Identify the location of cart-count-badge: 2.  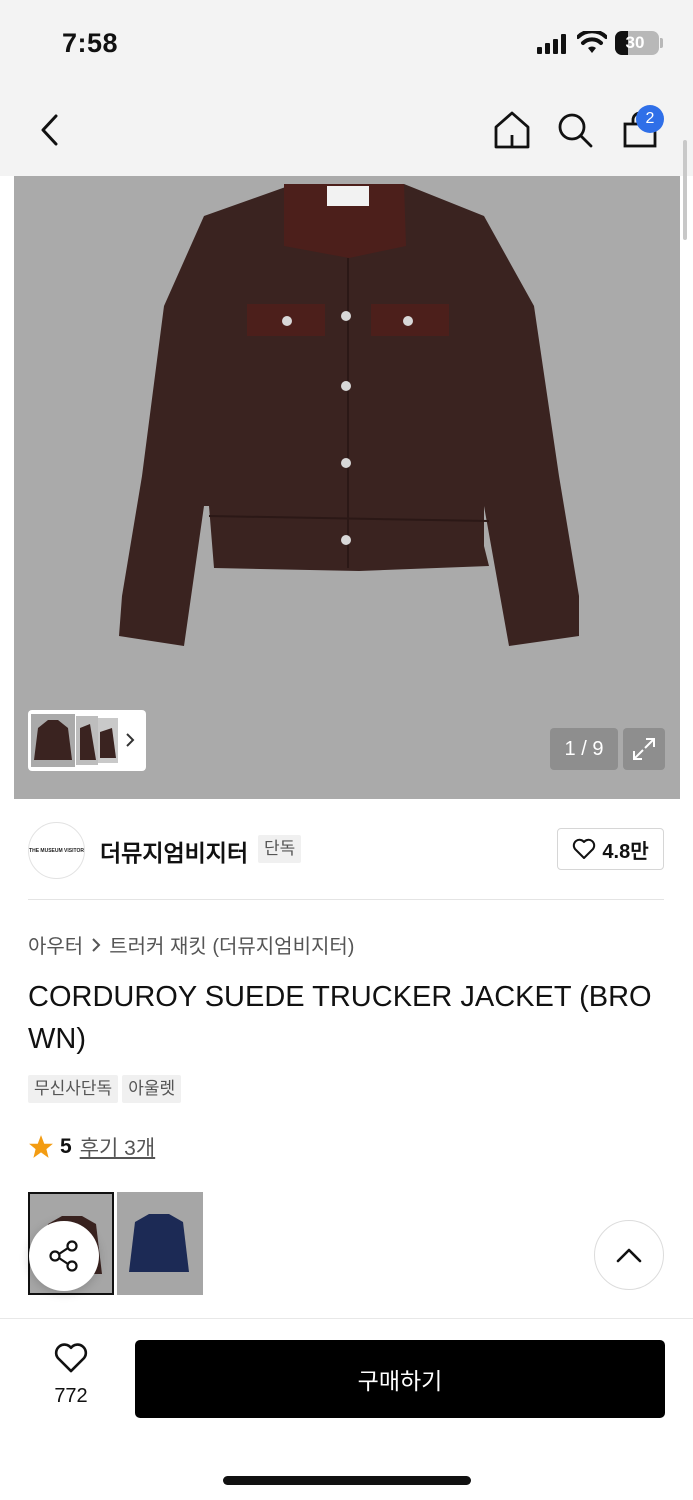
(650, 119).